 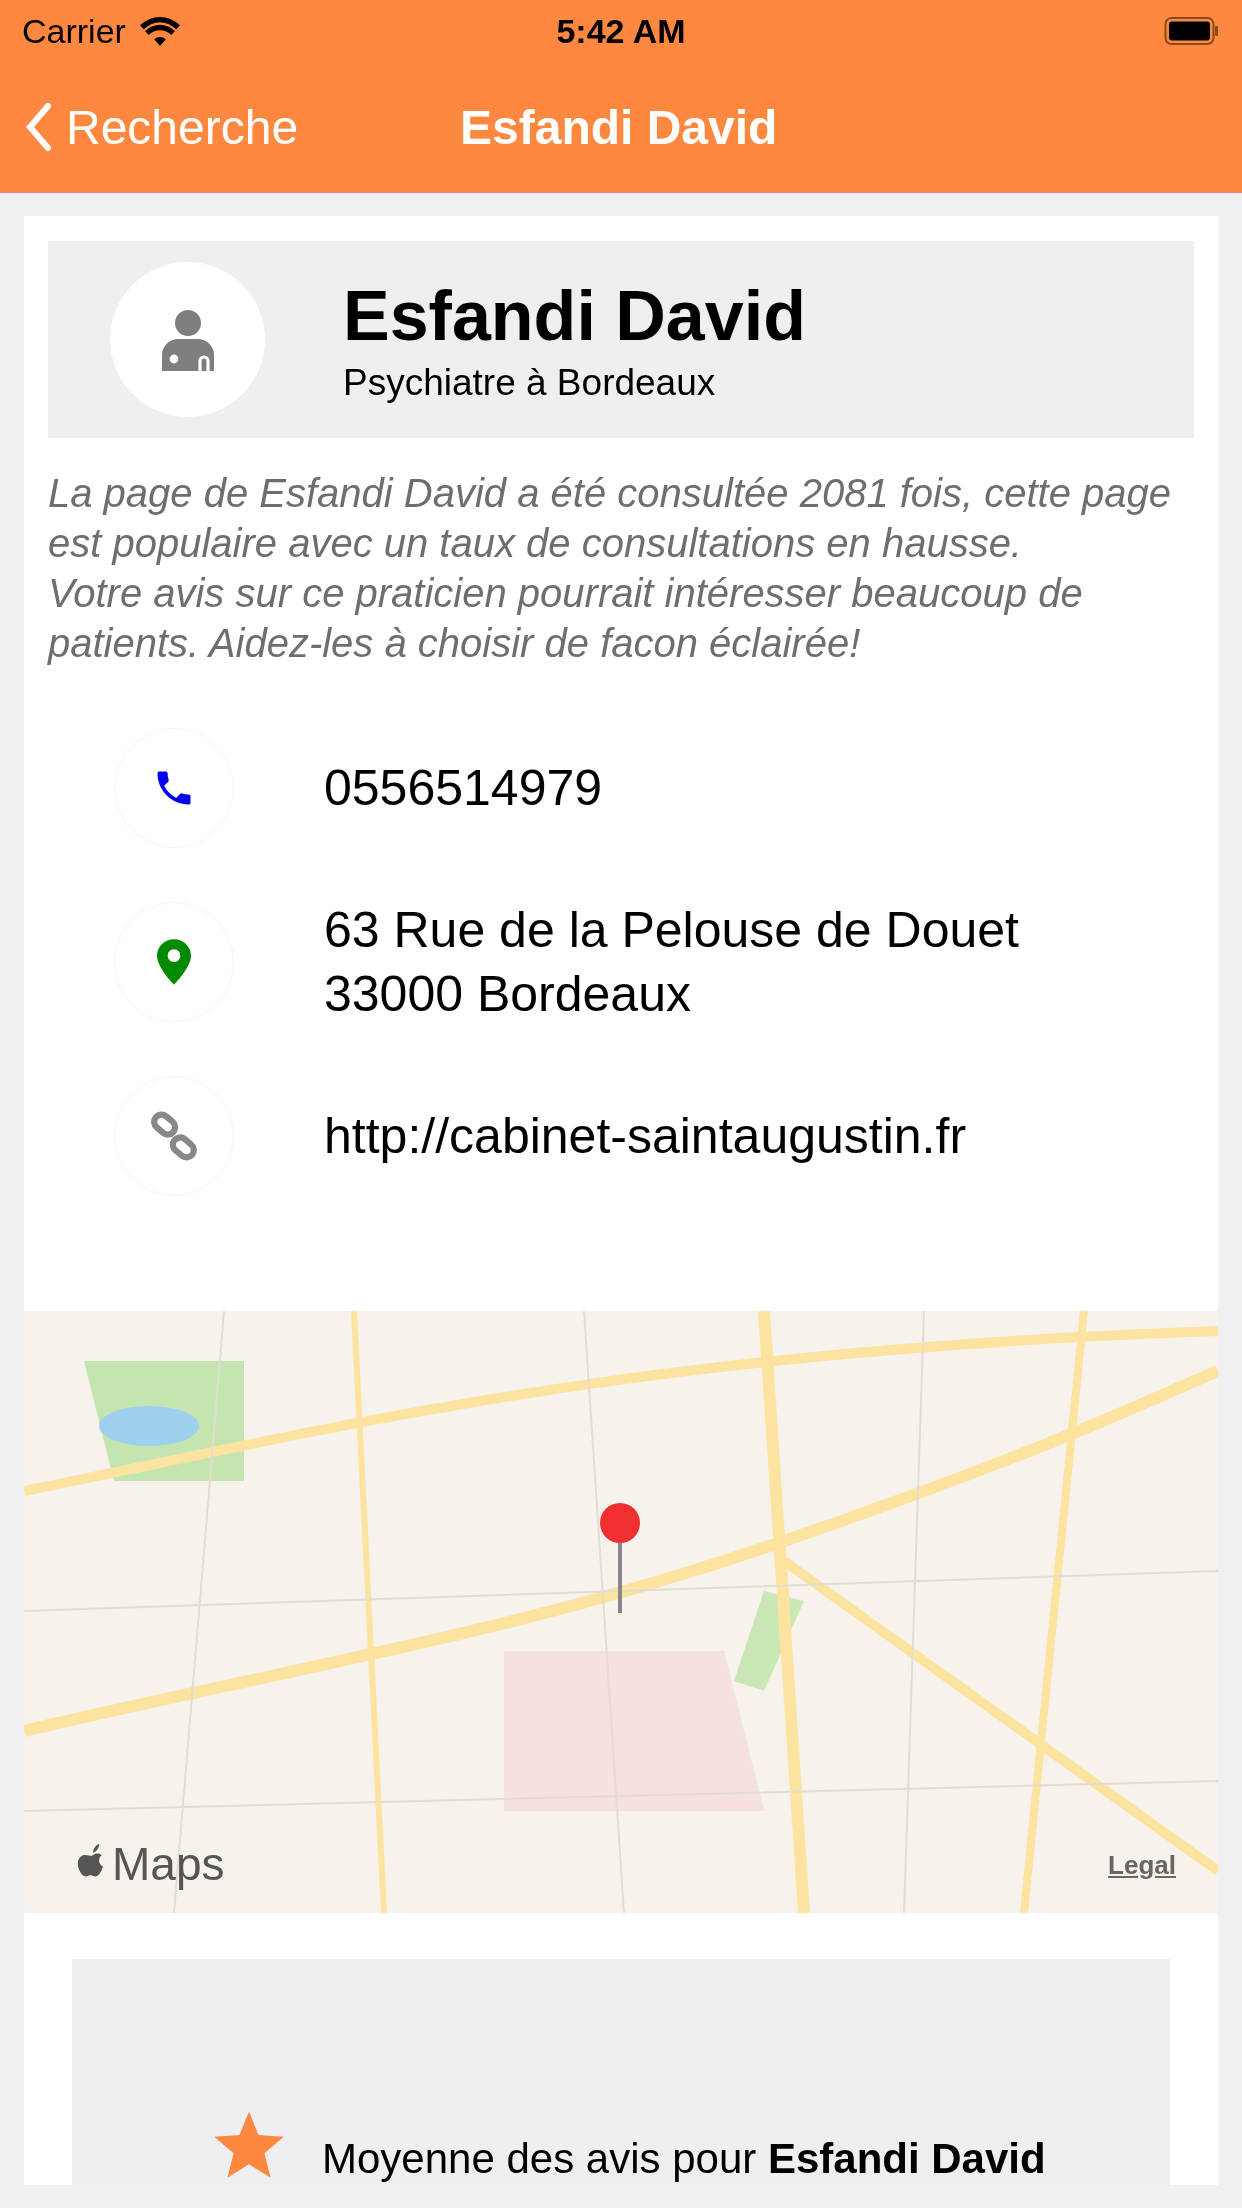 What do you see at coordinates (610, 518) in the screenshot?
I see `description-text: La page de Esfandi David a été consultée 2081 fois, cette page est populaire avec un taux de consultations en hausse.` at bounding box center [610, 518].